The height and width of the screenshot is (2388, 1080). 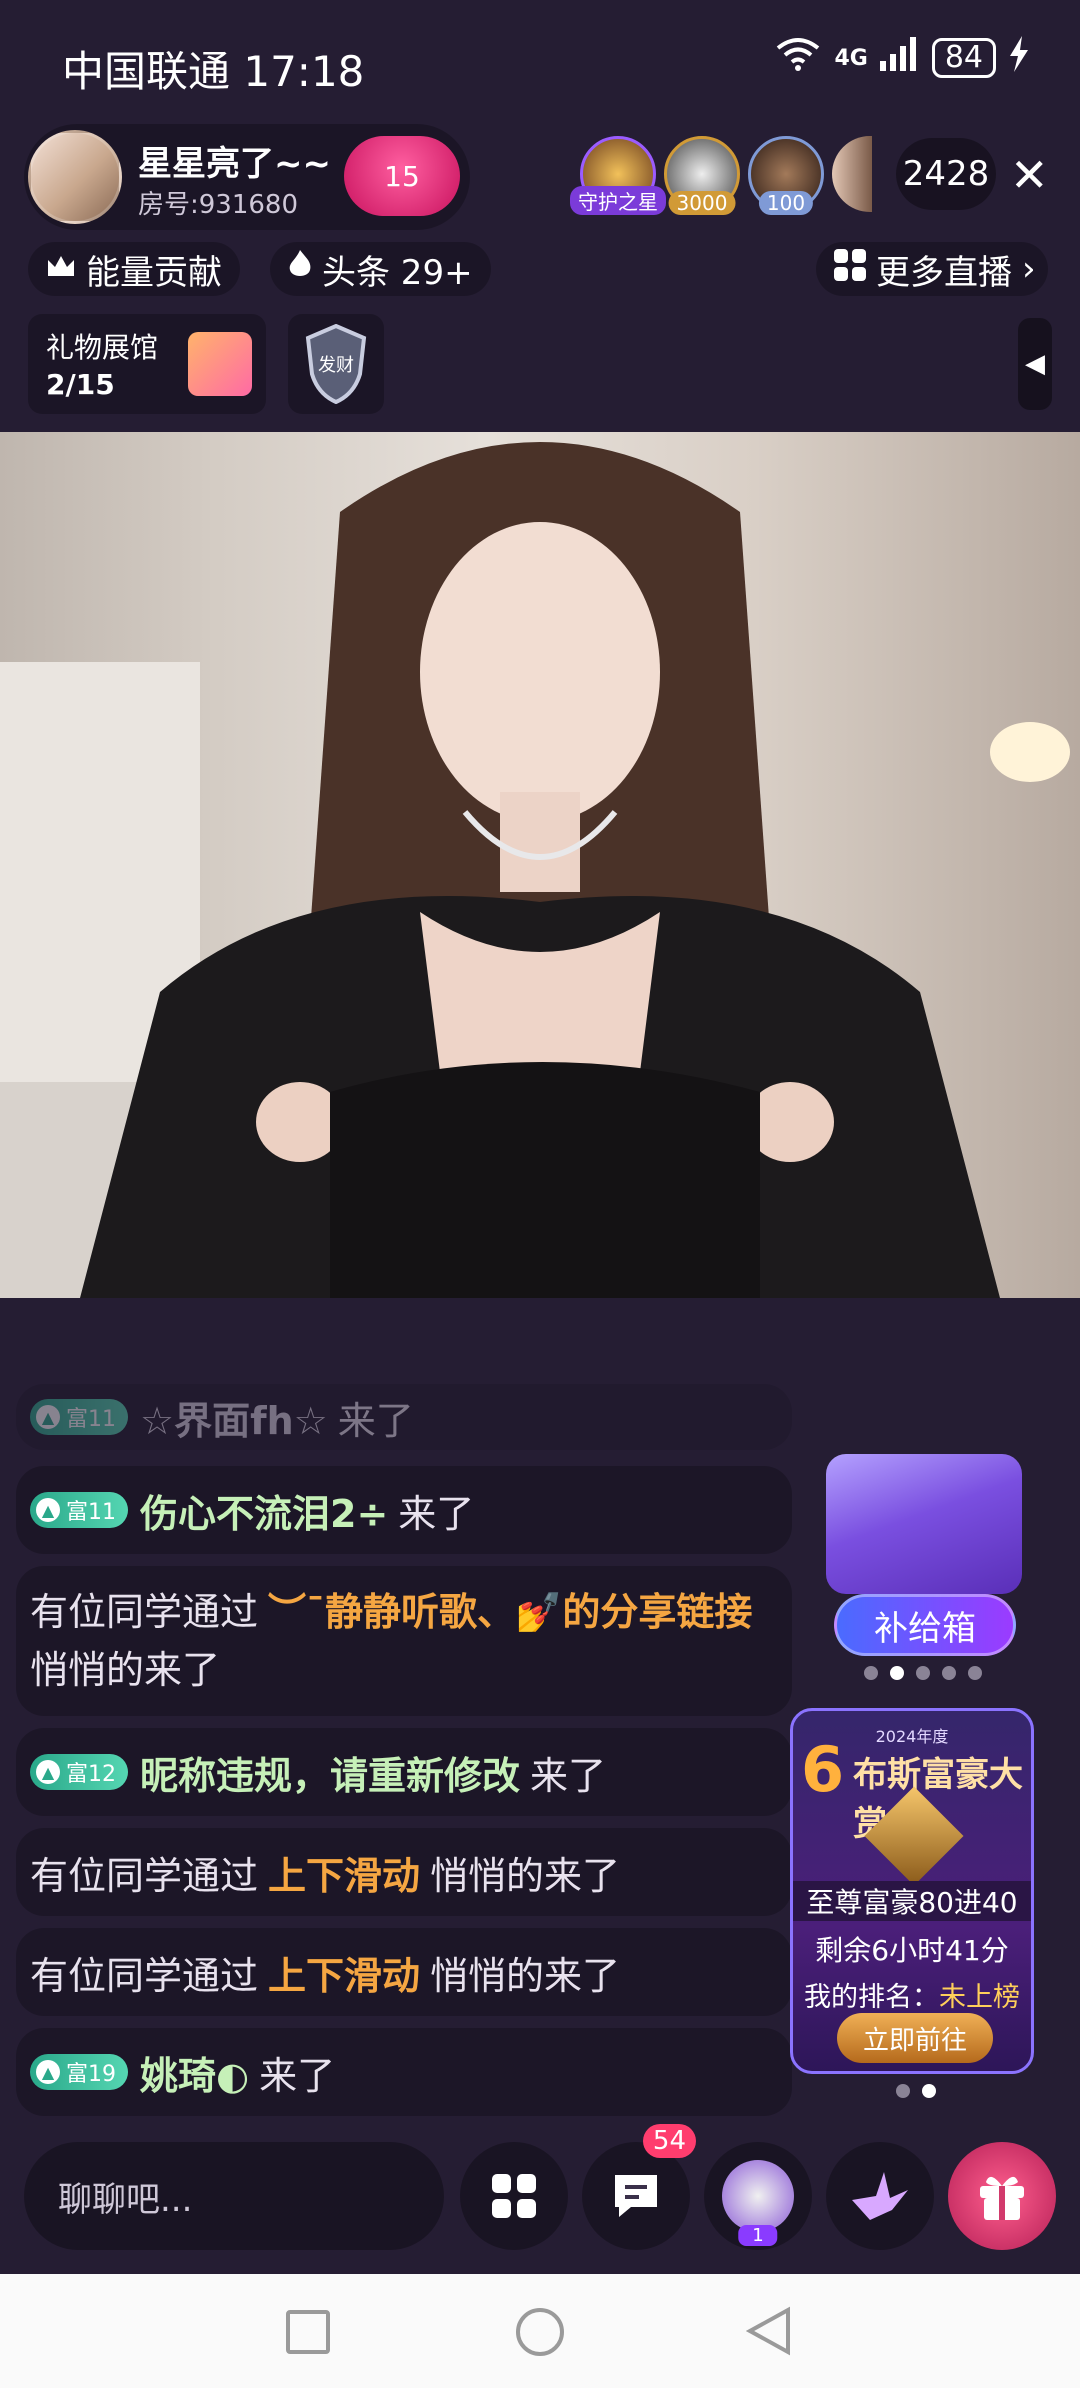 I want to click on gift-button, so click(x=1002, y=2196).